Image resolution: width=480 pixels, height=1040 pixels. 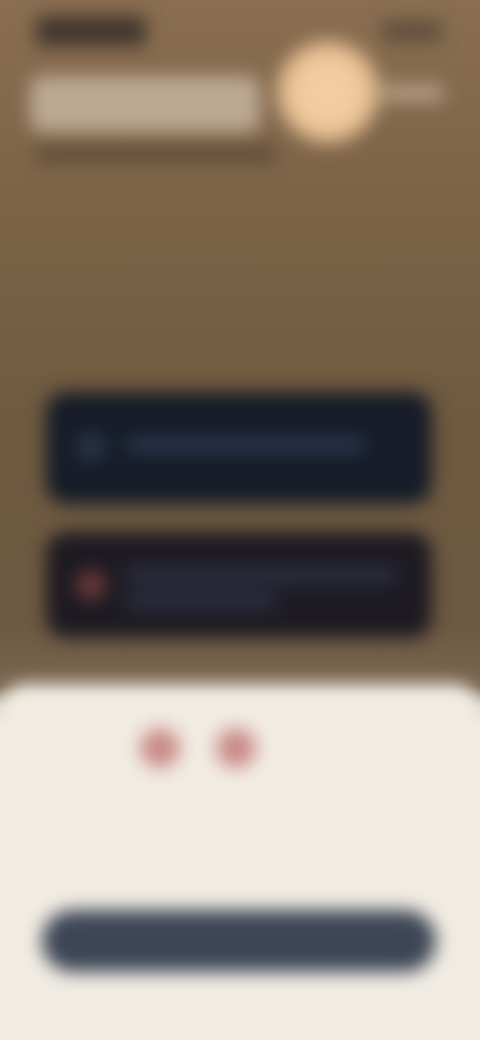 I want to click on header-tag, so click(x=413, y=93).